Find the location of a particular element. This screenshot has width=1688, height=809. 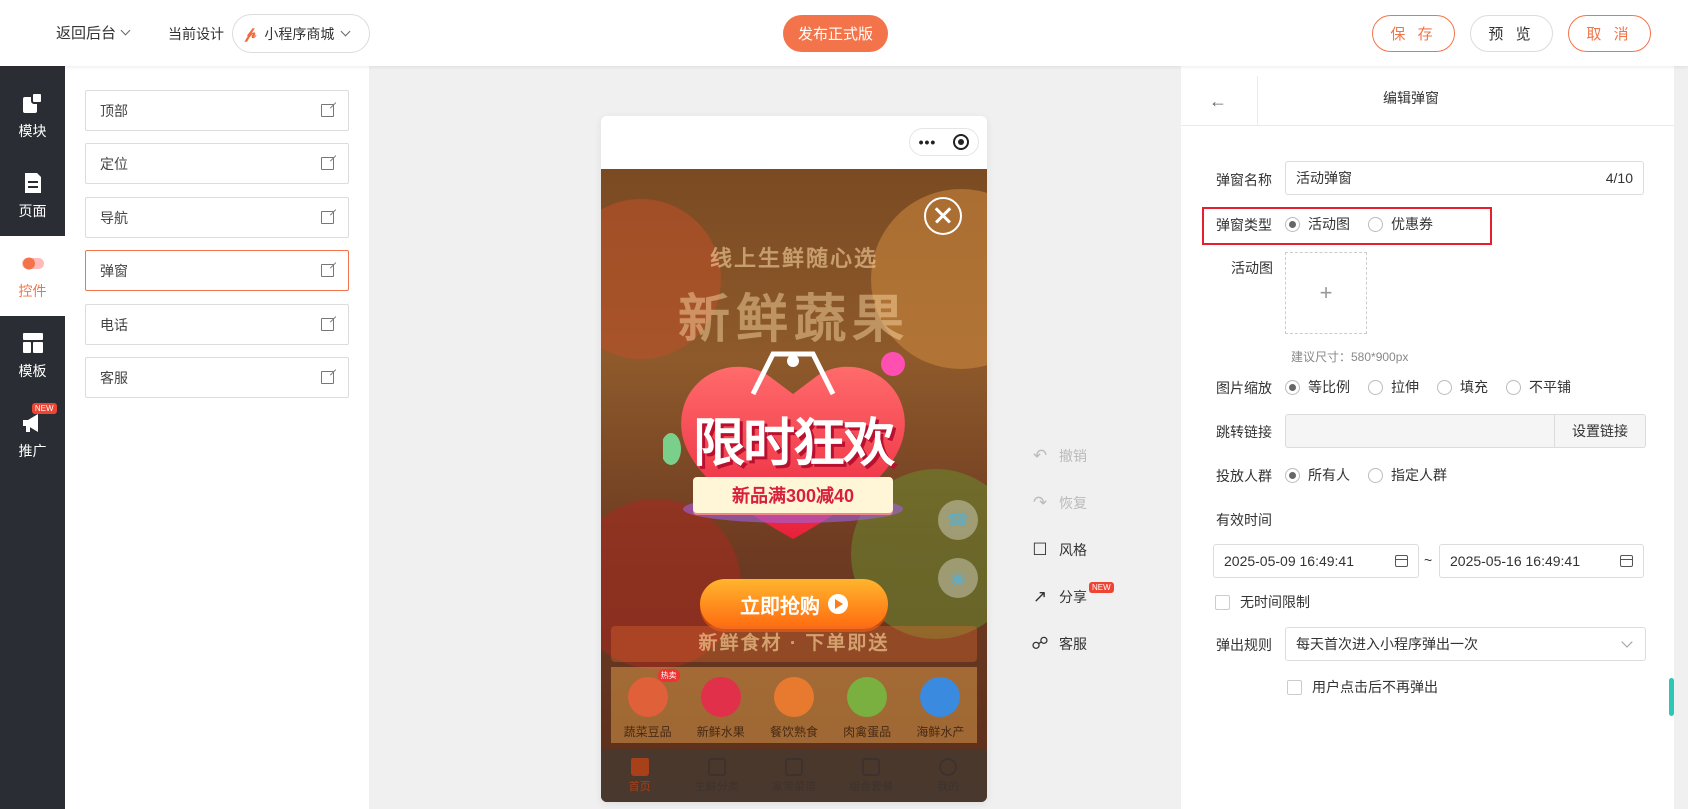

no-repeat-checkbox: 用户点击后不再弹出 is located at coordinates (1362, 687).